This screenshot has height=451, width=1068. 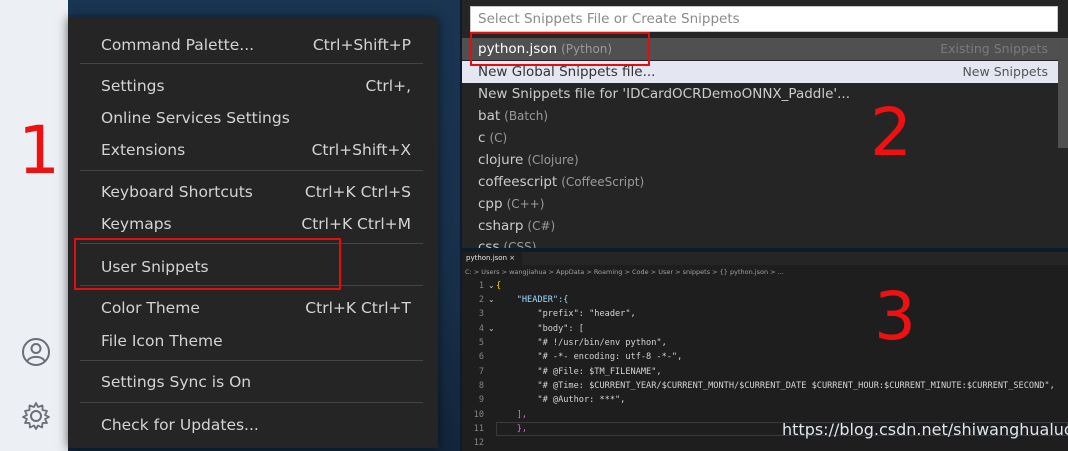 What do you see at coordinates (782, 286) in the screenshot?
I see `code-line: {` at bounding box center [782, 286].